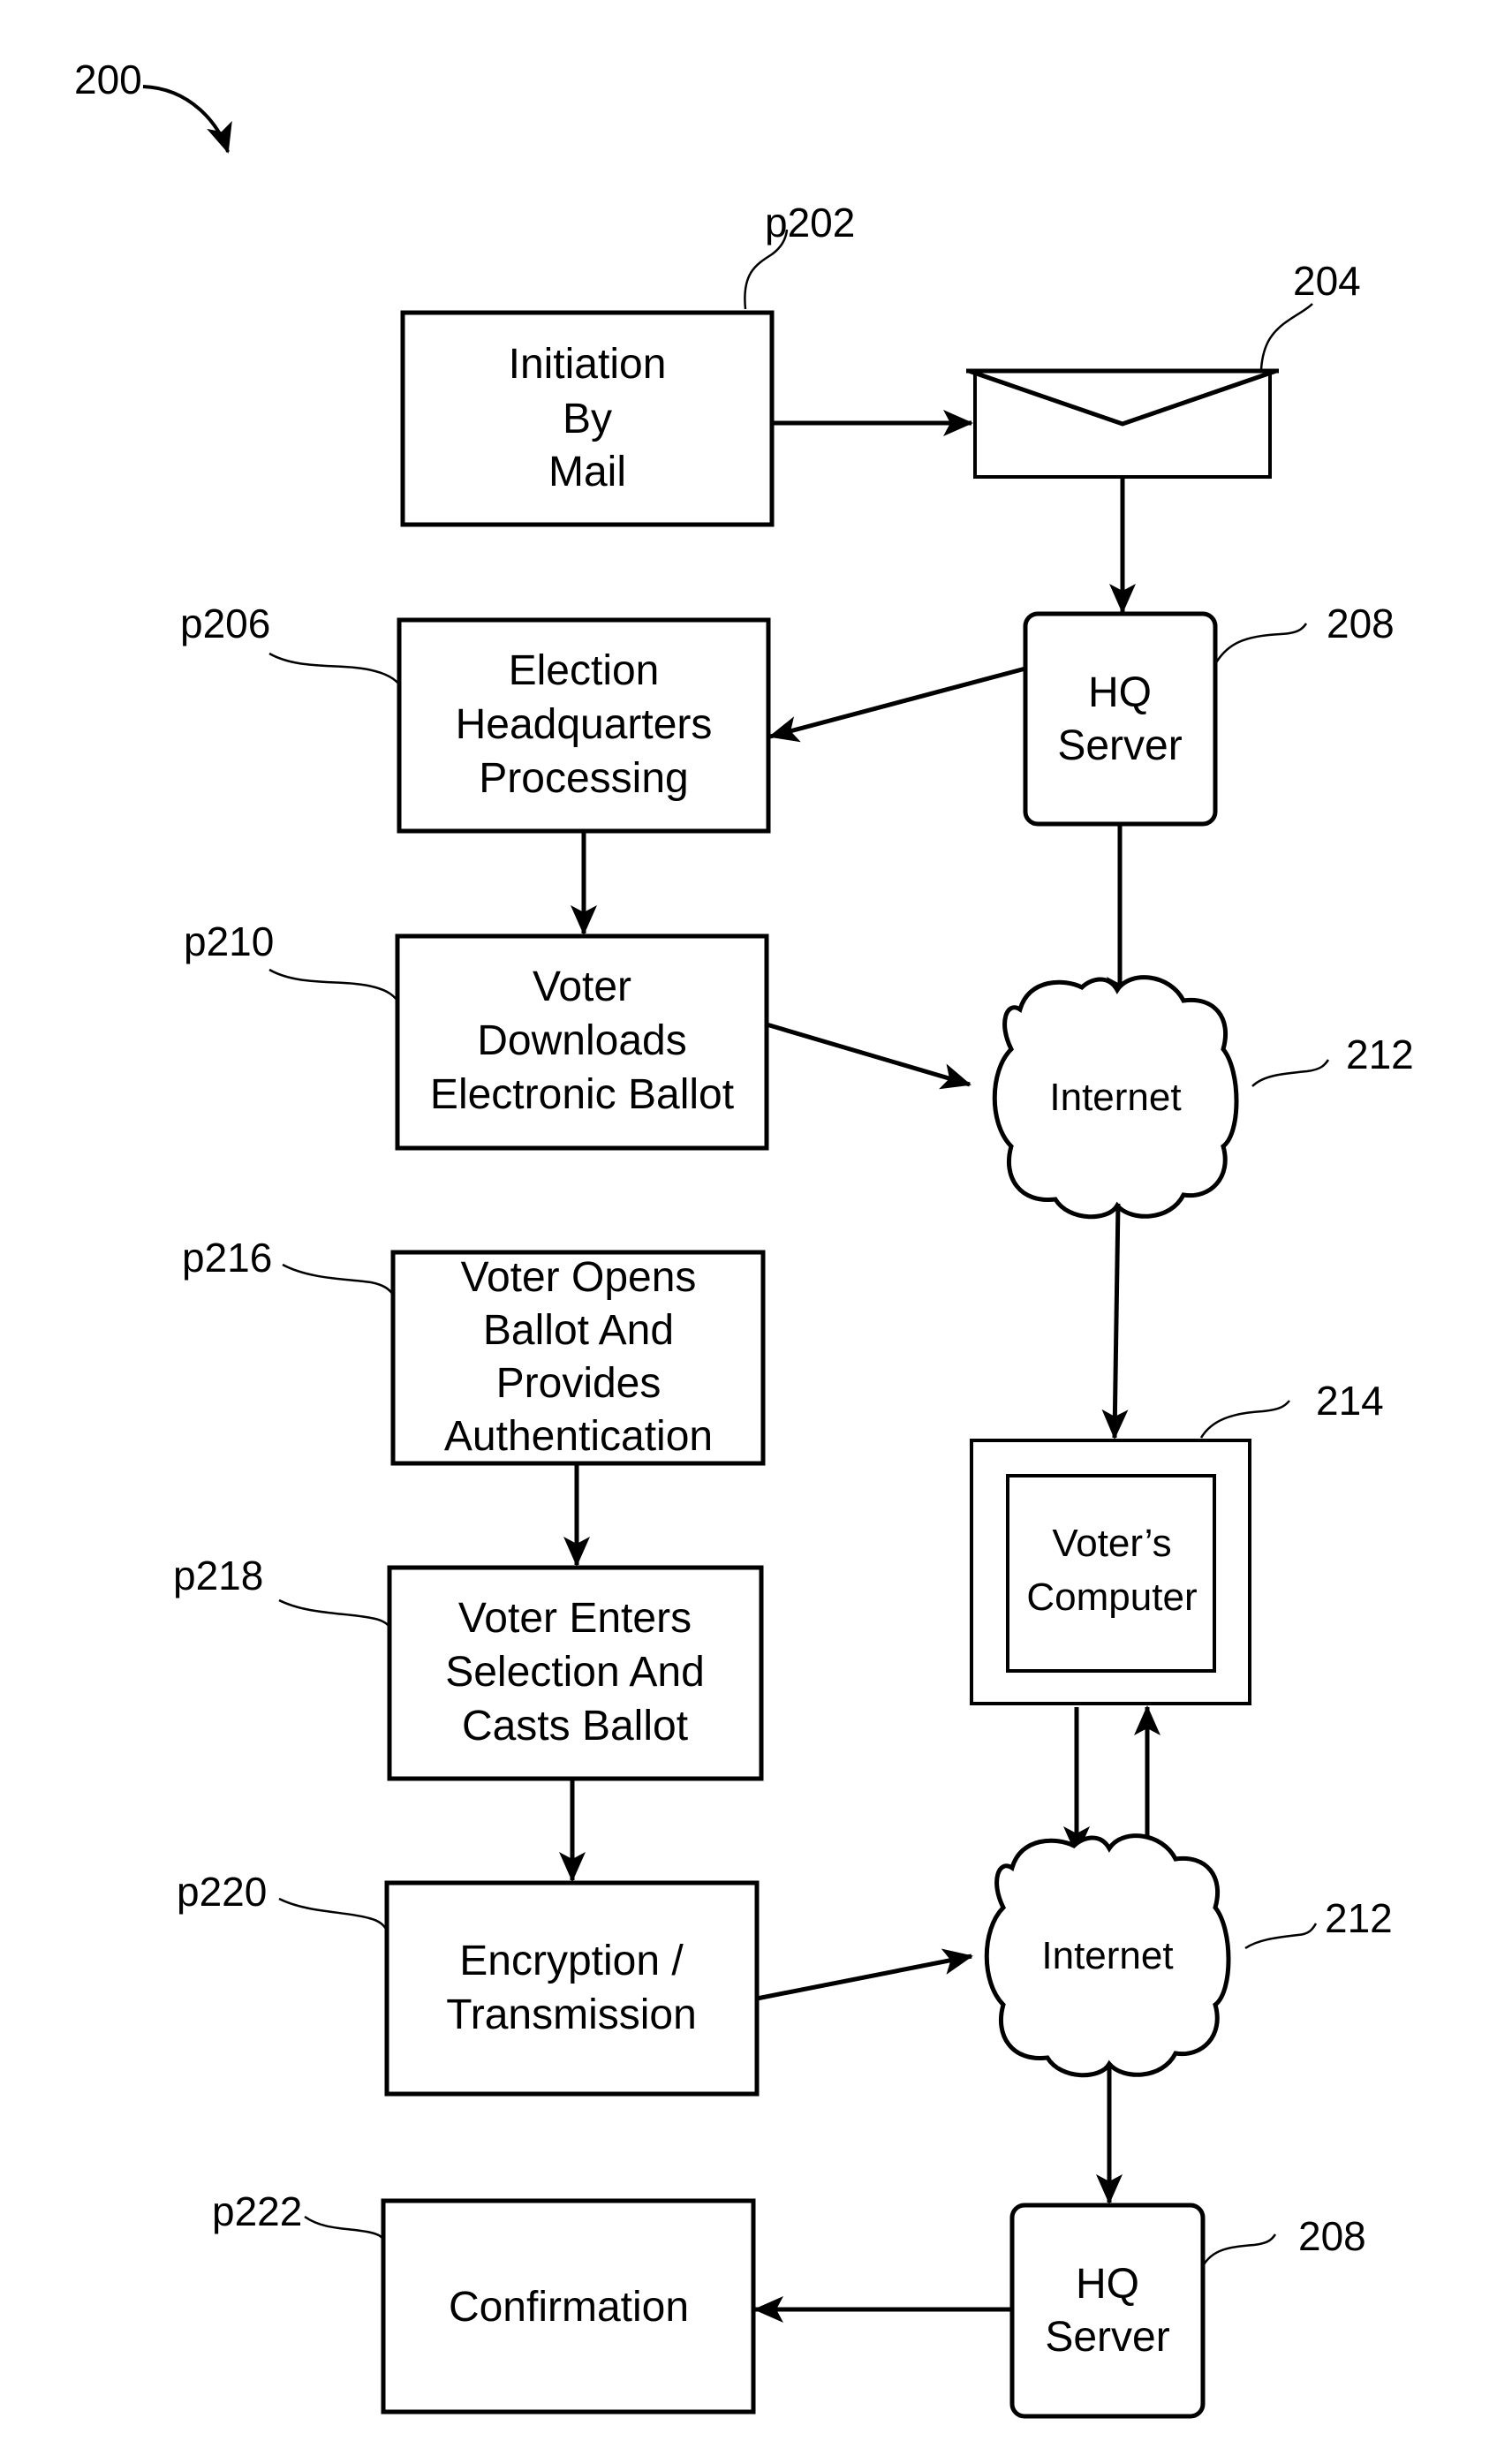 The height and width of the screenshot is (2441, 1512). What do you see at coordinates (571, 2014) in the screenshot?
I see `node-text-line: Transmission` at bounding box center [571, 2014].